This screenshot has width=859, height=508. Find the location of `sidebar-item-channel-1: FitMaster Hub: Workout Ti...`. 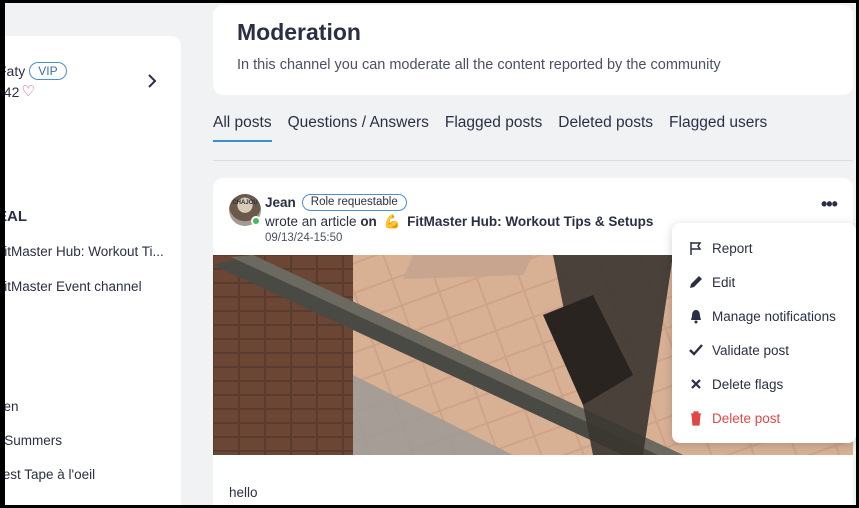

sidebar-item-channel-1: FitMaster Hub: Workout Ti... is located at coordinates (82, 251).